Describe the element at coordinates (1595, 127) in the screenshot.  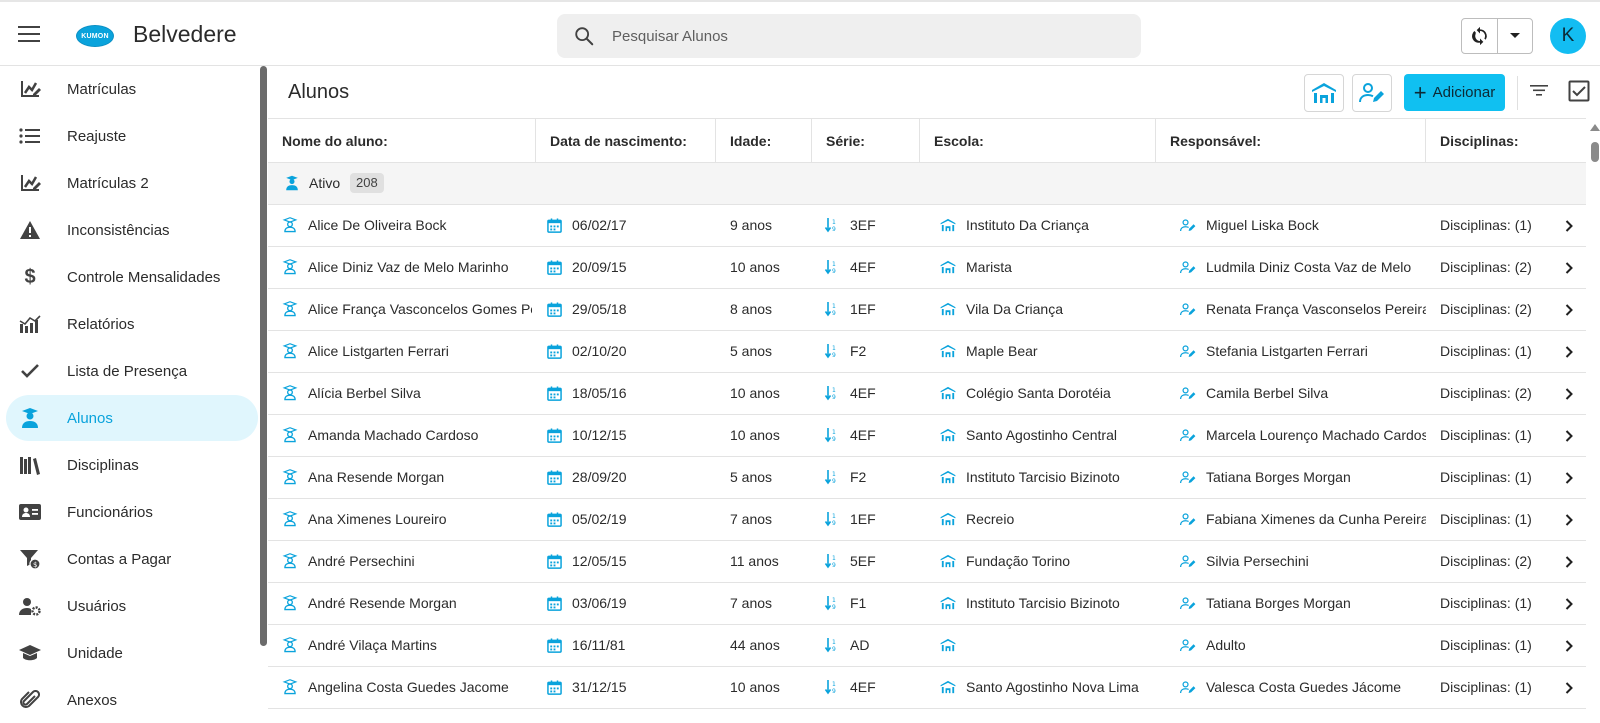
I see `scroll-up-icon` at that location.